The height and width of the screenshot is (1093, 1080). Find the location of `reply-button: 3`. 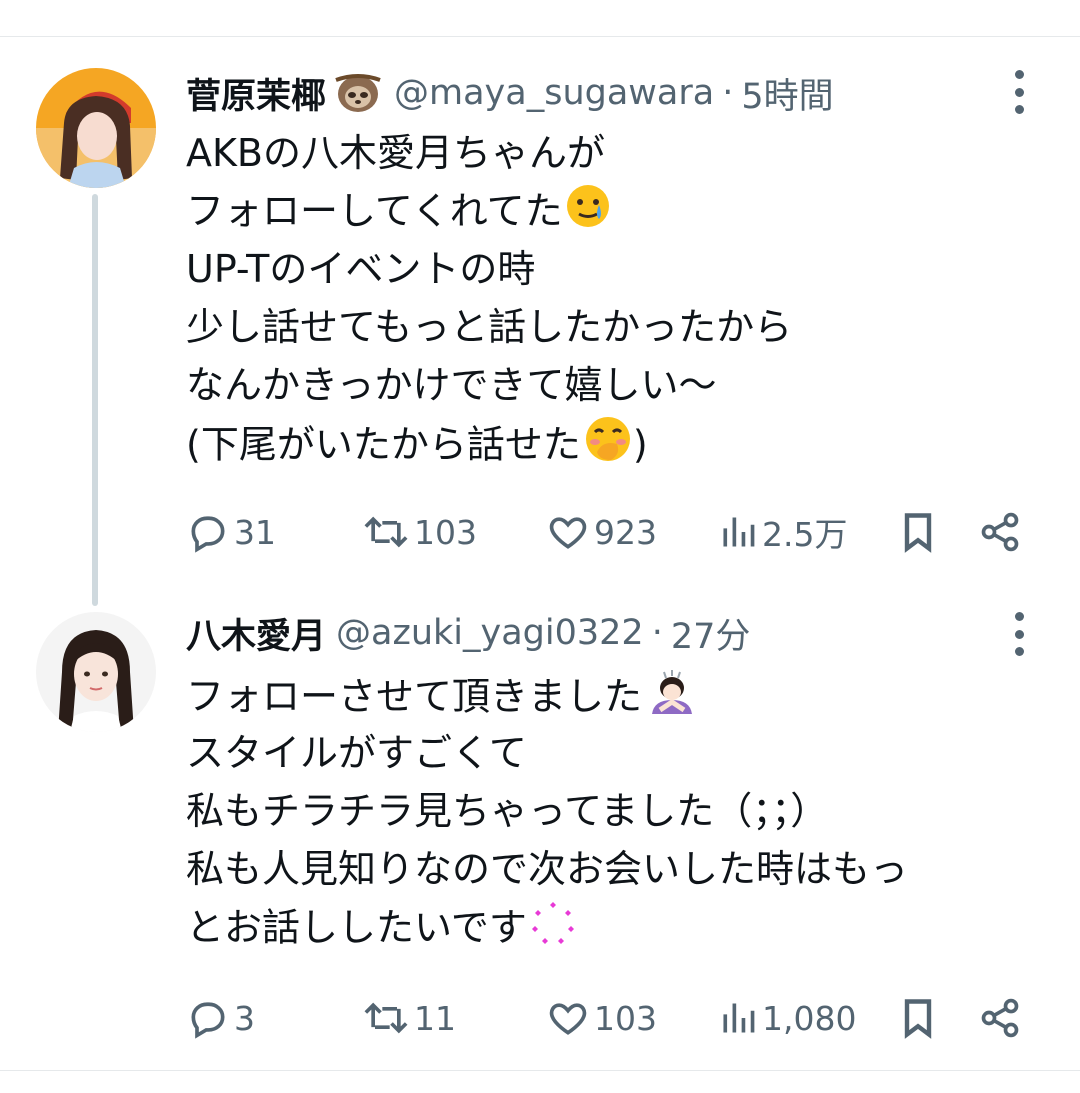

reply-button: 3 is located at coordinates (220, 1018).